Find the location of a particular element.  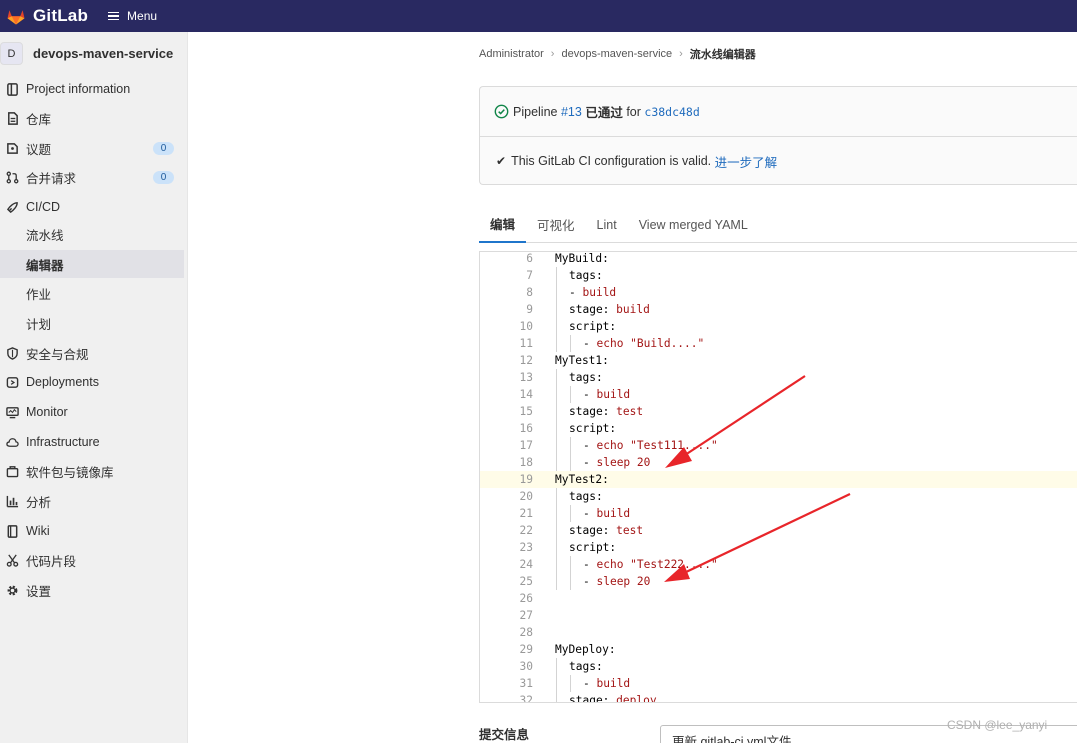

line-number: 29 is located at coordinates (526, 649).